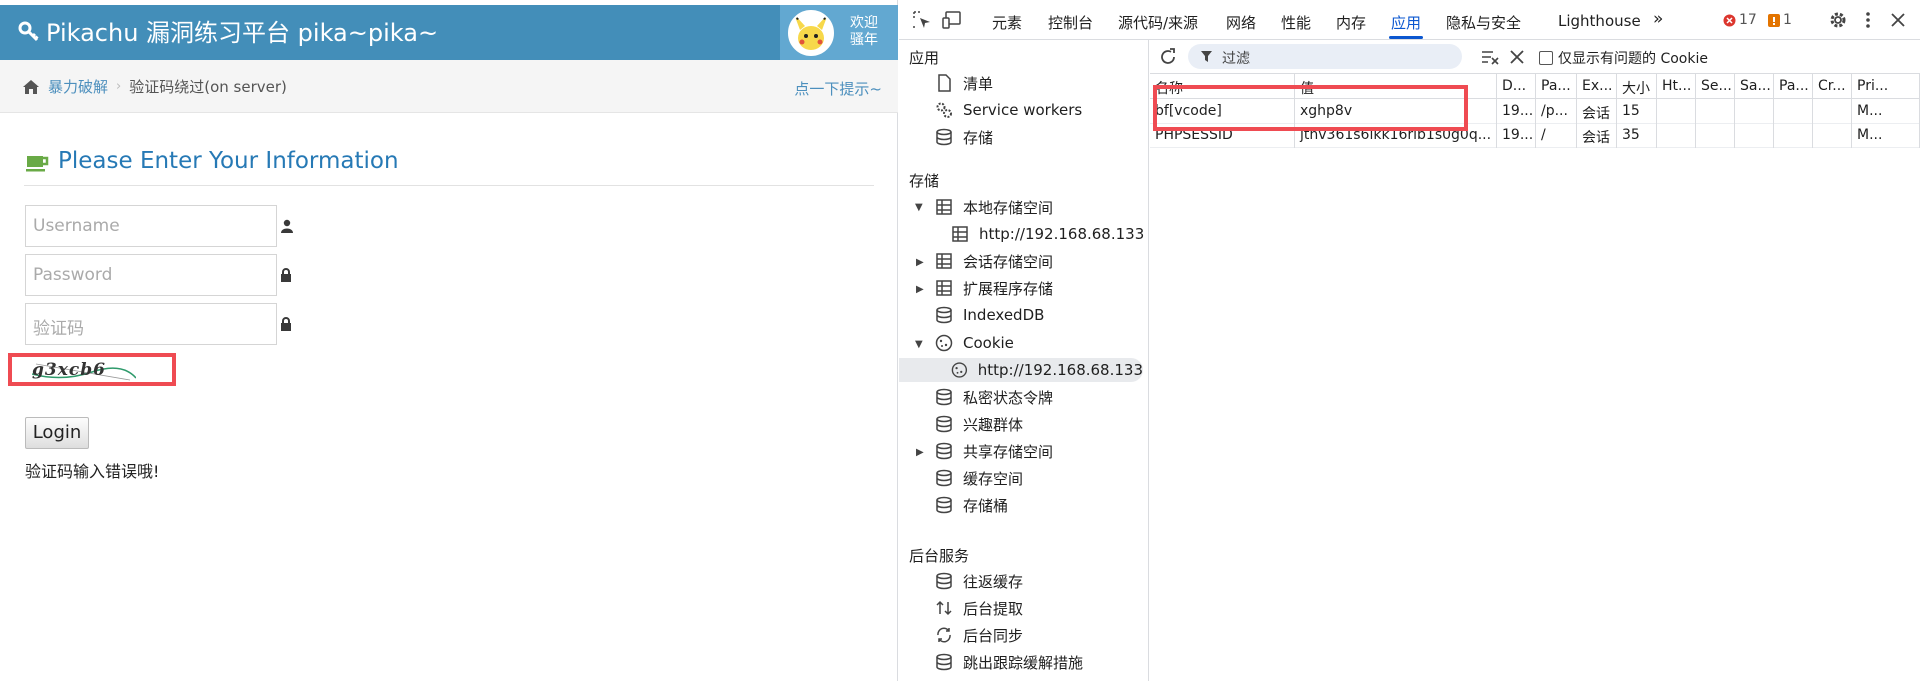 Image resolution: width=1920 pixels, height=681 pixels. Describe the element at coordinates (1832, 135) in the screenshot. I see `cell-cross-site` at that location.